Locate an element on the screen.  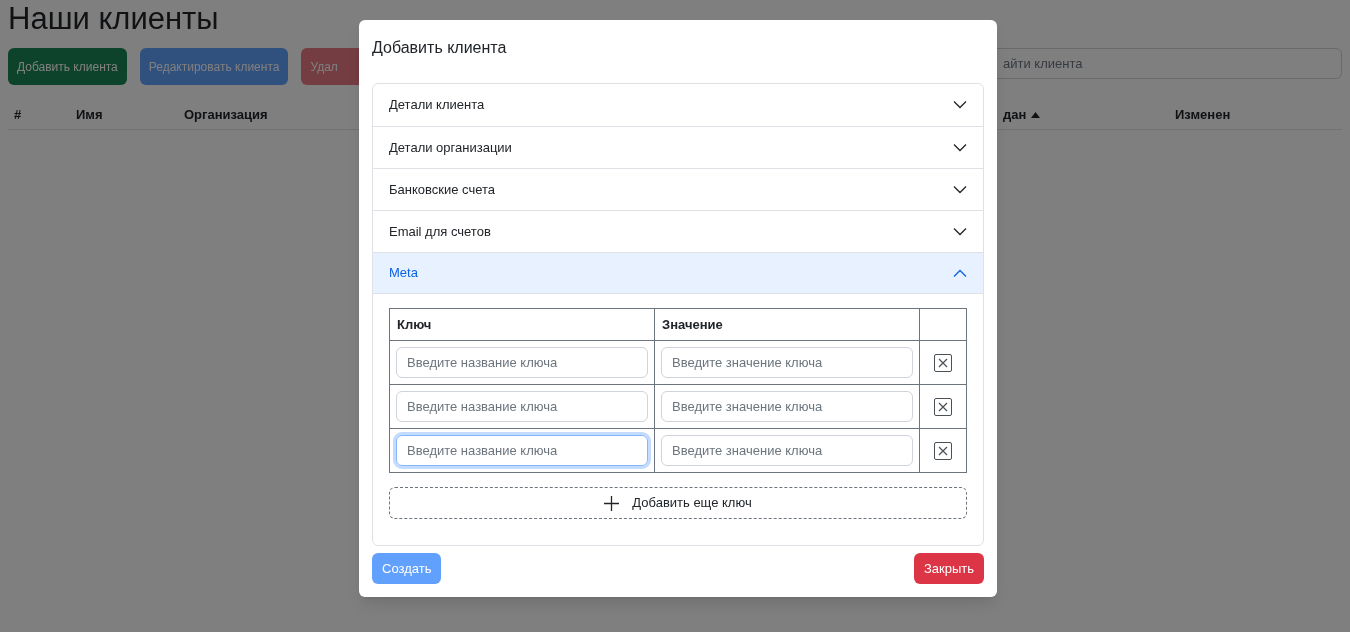
accordion-header: Детали организации is located at coordinates (678, 147).